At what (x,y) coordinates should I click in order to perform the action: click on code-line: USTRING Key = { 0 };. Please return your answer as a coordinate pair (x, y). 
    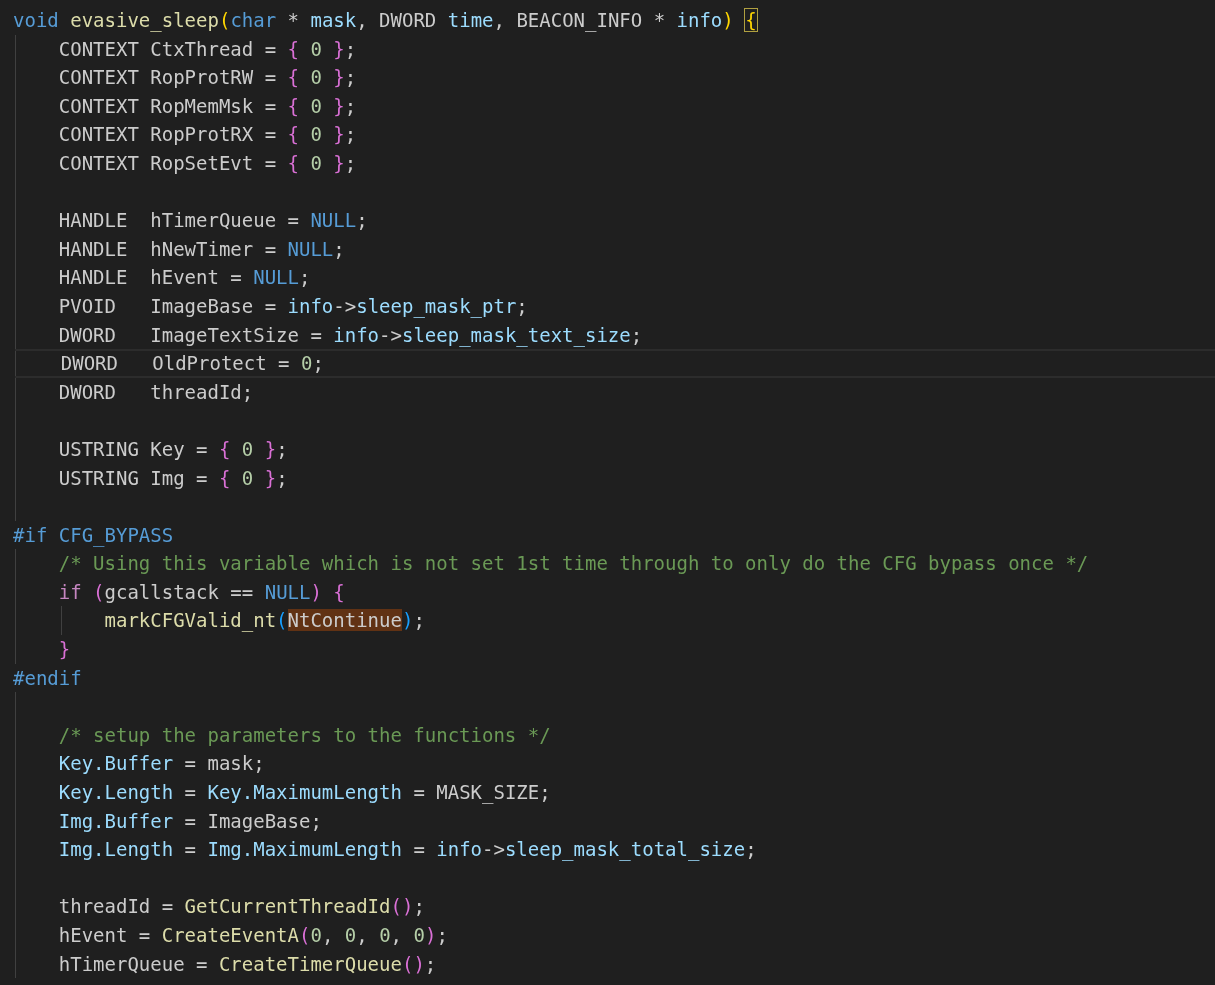
    Looking at the image, I should click on (173, 449).